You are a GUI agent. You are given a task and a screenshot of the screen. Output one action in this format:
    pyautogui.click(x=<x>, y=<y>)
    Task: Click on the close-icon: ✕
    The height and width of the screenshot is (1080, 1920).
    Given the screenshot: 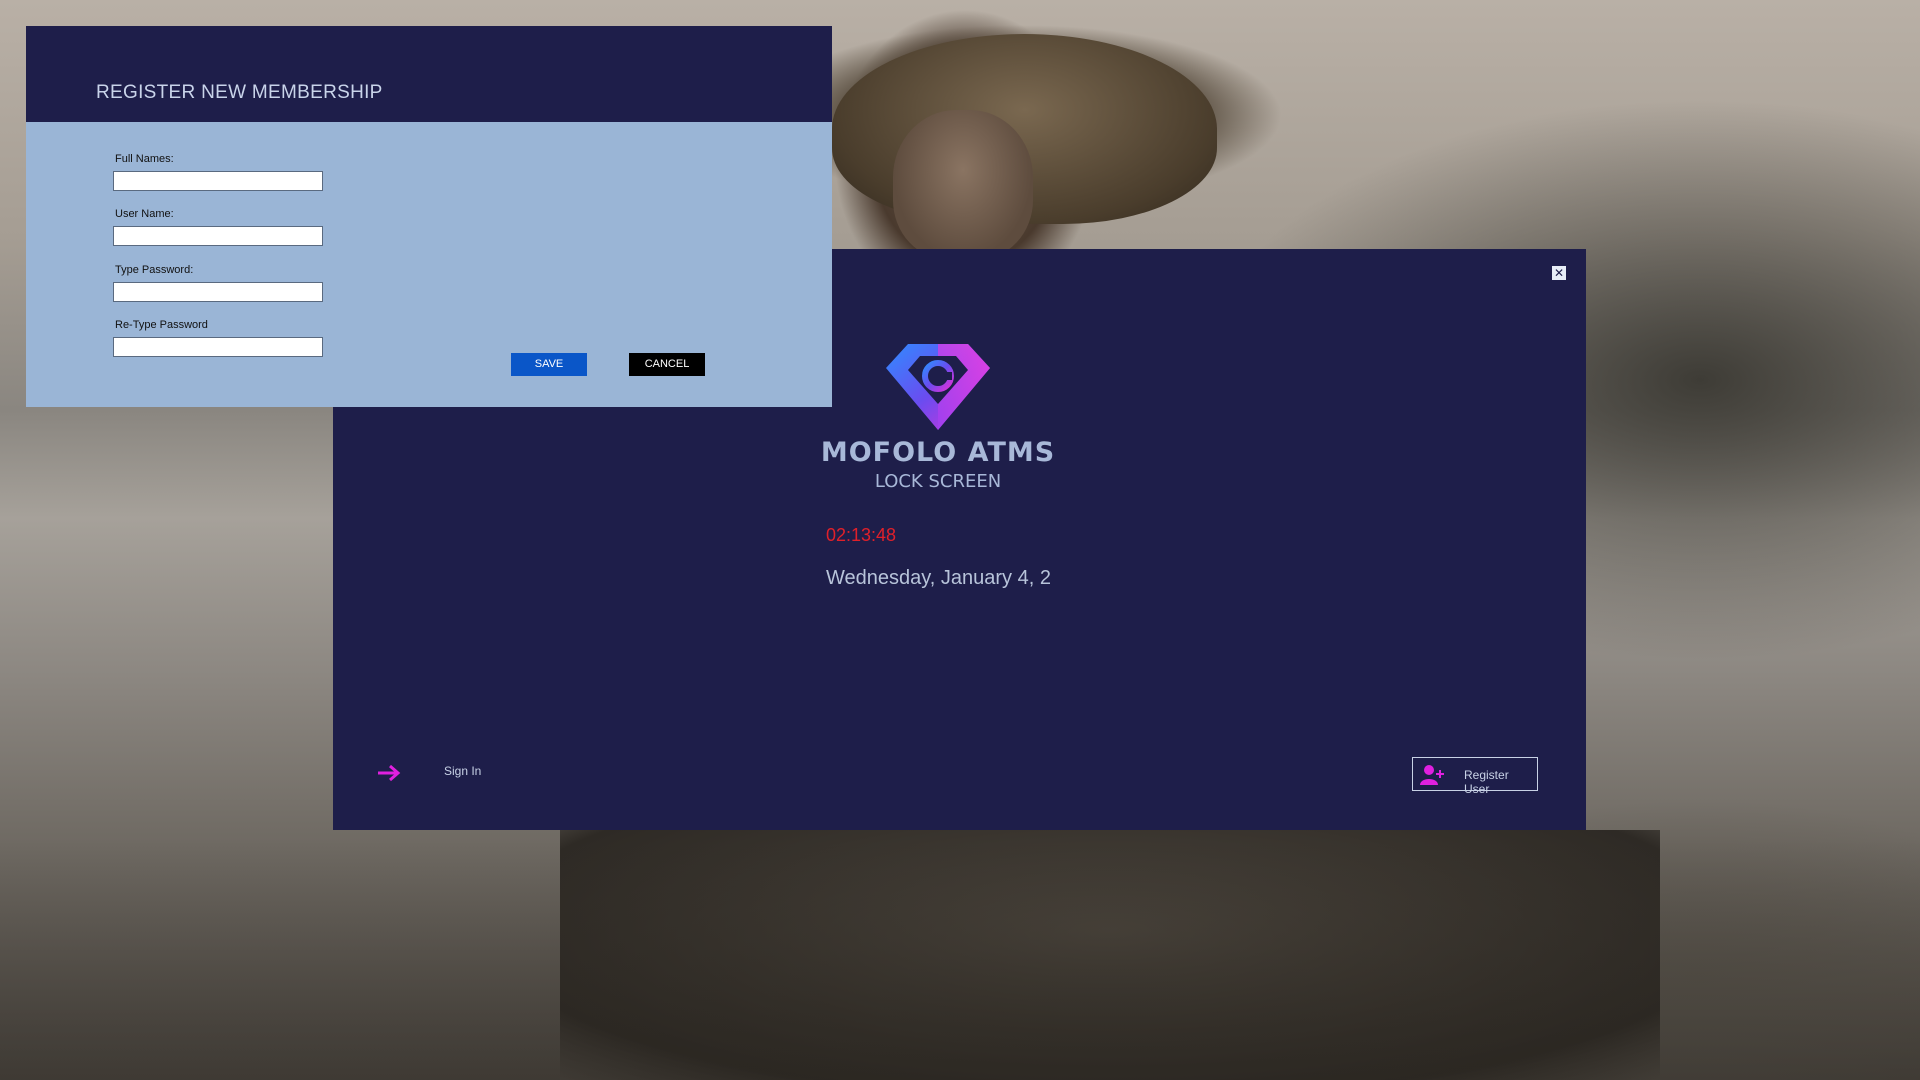 What is the action you would take?
    pyautogui.click(x=1559, y=273)
    